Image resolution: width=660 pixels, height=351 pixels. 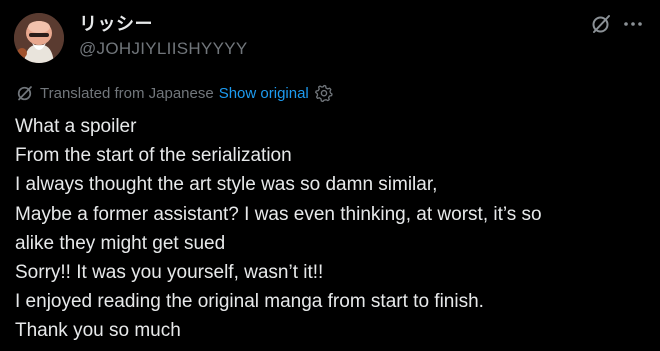 I want to click on tweet-line: Thank you so much, so click(x=98, y=331).